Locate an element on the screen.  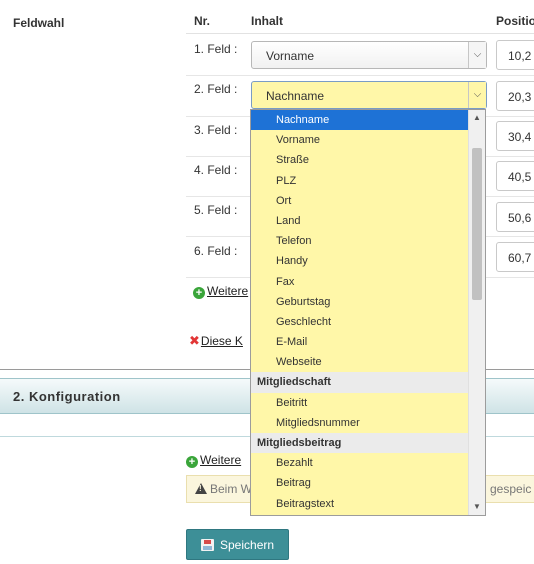
position-value: 20,3 is located at coordinates (520, 97).